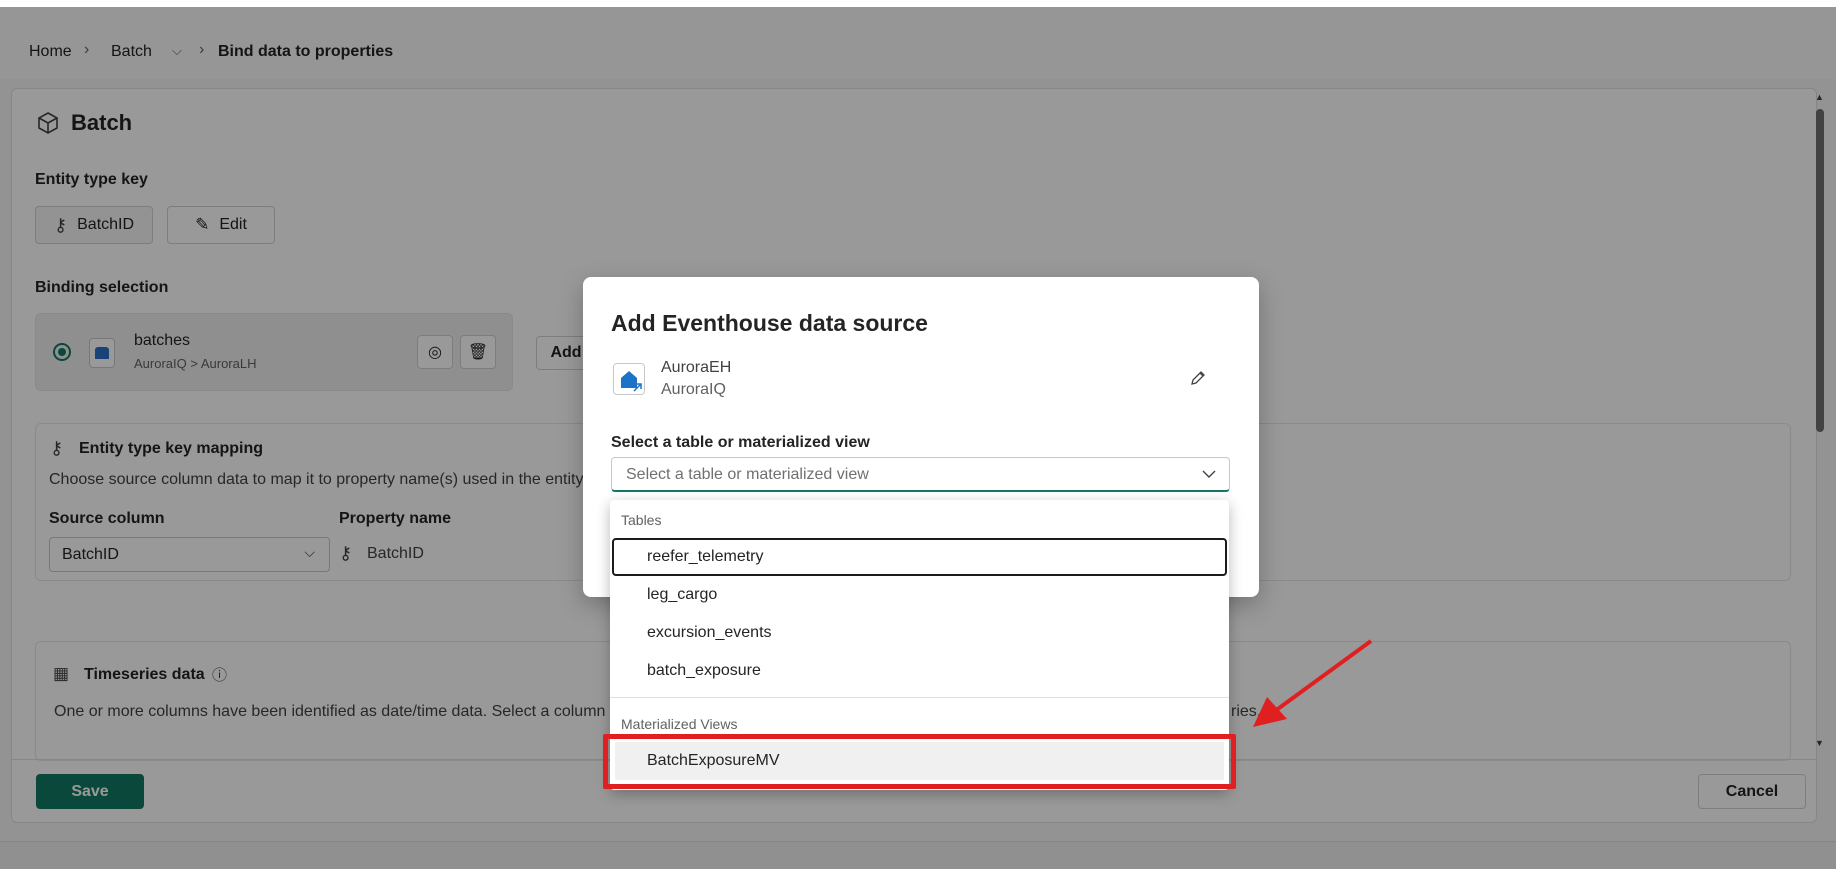 The width and height of the screenshot is (1836, 869). Describe the element at coordinates (918, 3) in the screenshot. I see `window-top-strip` at that location.